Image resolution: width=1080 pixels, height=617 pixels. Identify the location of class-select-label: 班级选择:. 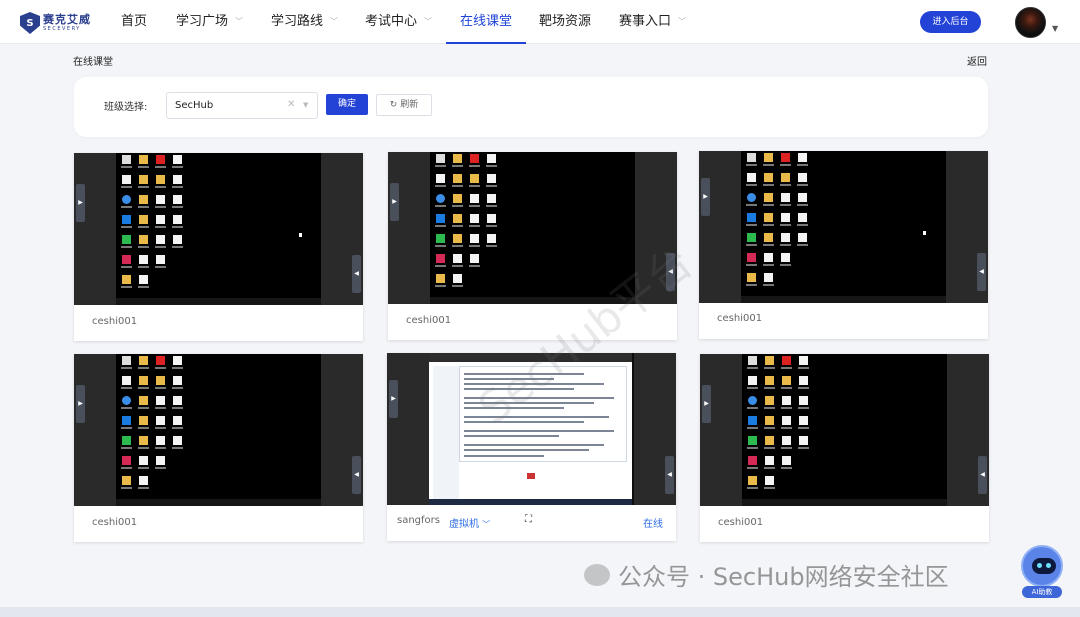
(126, 107).